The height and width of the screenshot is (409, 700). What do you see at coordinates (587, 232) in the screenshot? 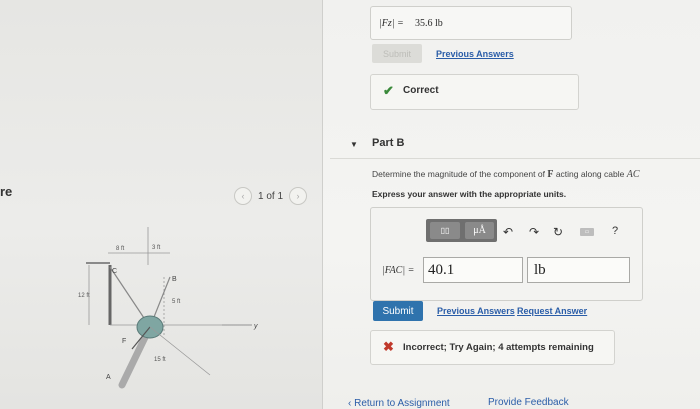
I see `keyboard-icon: ▭` at bounding box center [587, 232].